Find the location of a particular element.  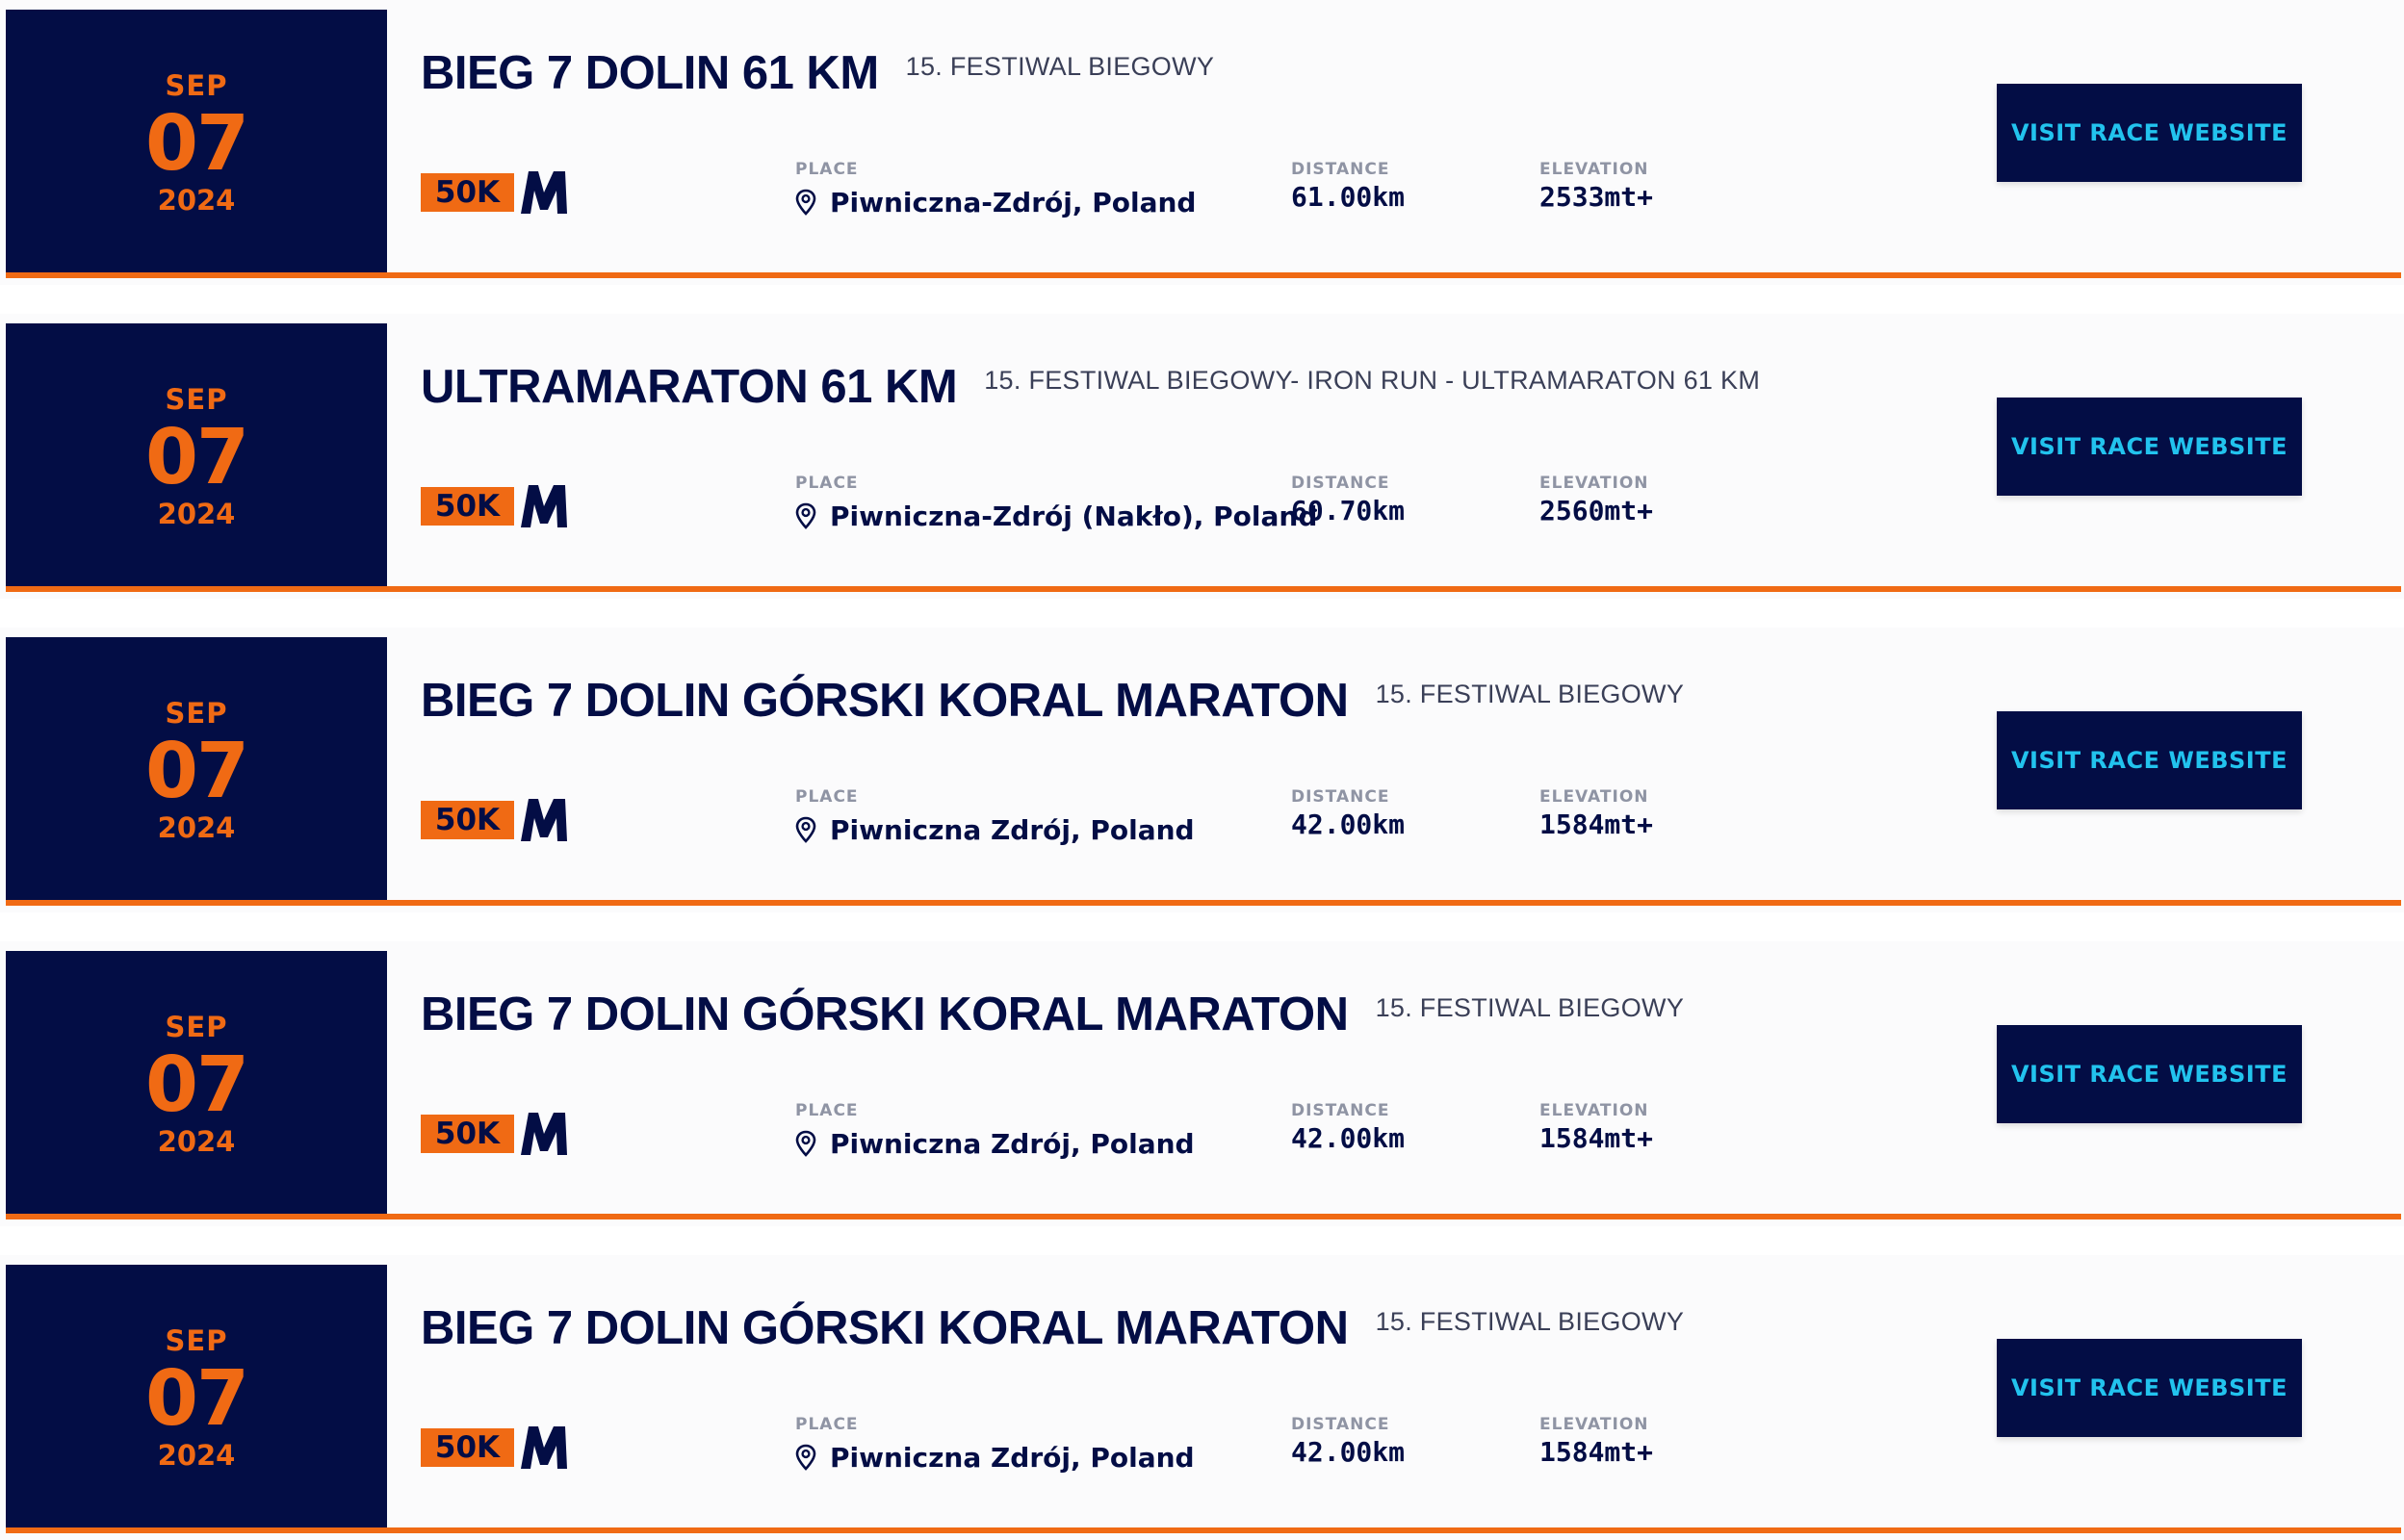

distance-value: 61.00km is located at coordinates (1348, 197).